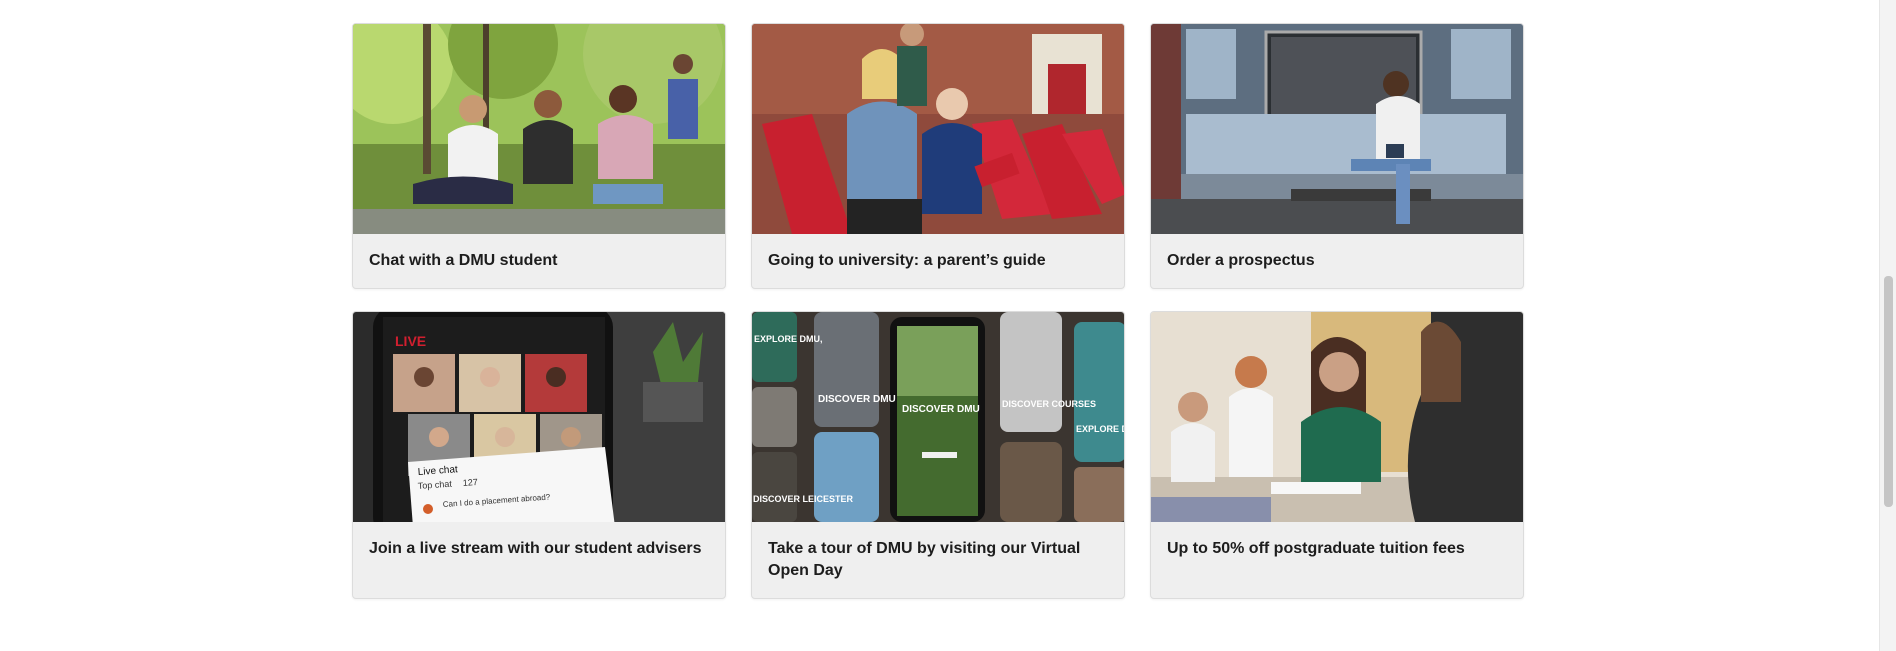 The height and width of the screenshot is (651, 1896). I want to click on students-sitting-on-grass-photo, so click(539, 129).